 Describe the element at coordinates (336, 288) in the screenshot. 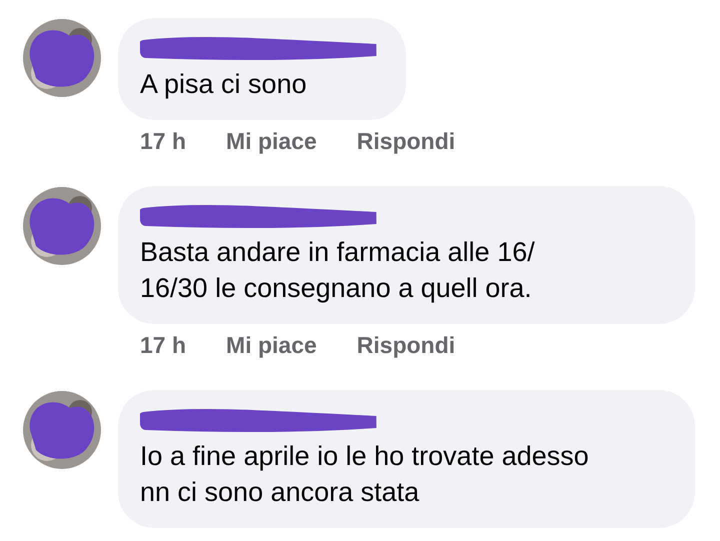

I see `comment-text: 16/30 le consegnano a quell ora.` at that location.